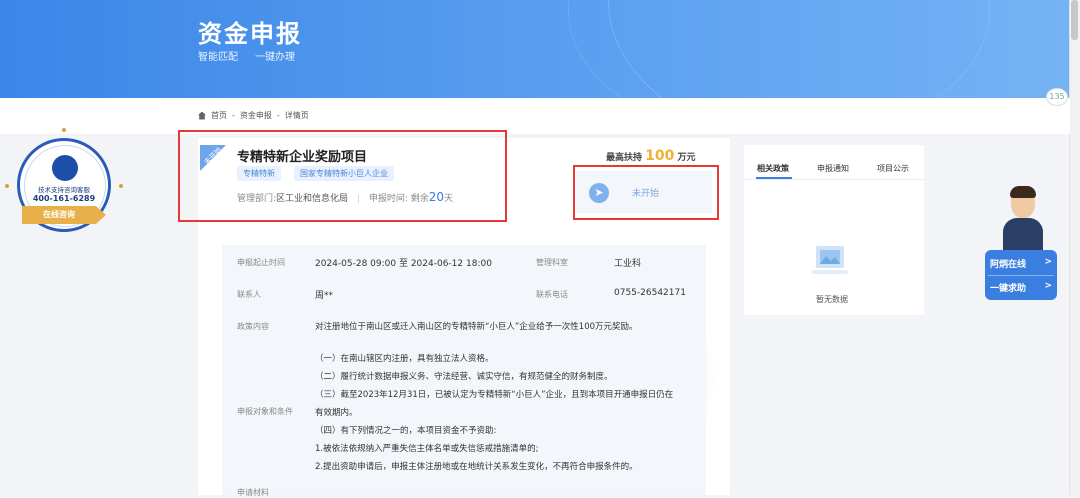  Describe the element at coordinates (833, 168) in the screenshot. I see `tab-notices: 申报通知` at that location.